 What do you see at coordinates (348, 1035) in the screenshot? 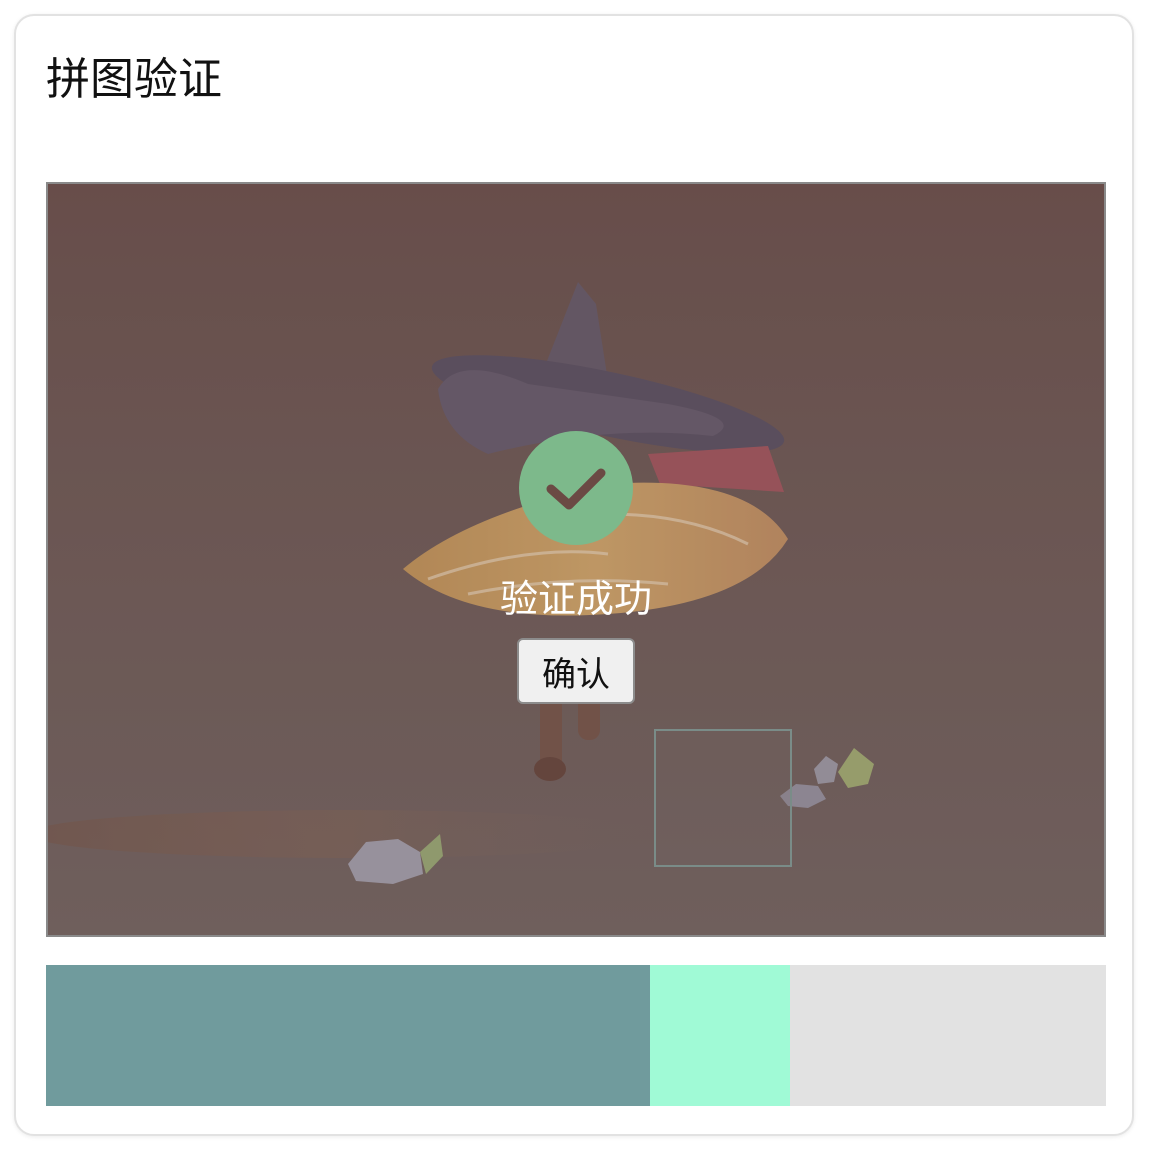
I see `slider-progress-fill` at bounding box center [348, 1035].